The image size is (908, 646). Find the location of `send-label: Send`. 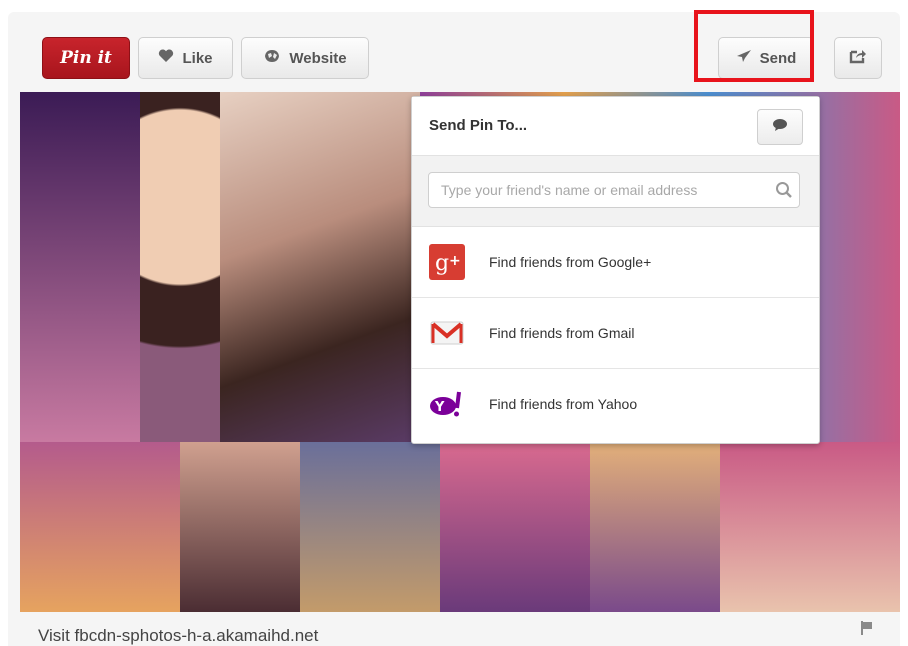

send-label: Send is located at coordinates (778, 58).